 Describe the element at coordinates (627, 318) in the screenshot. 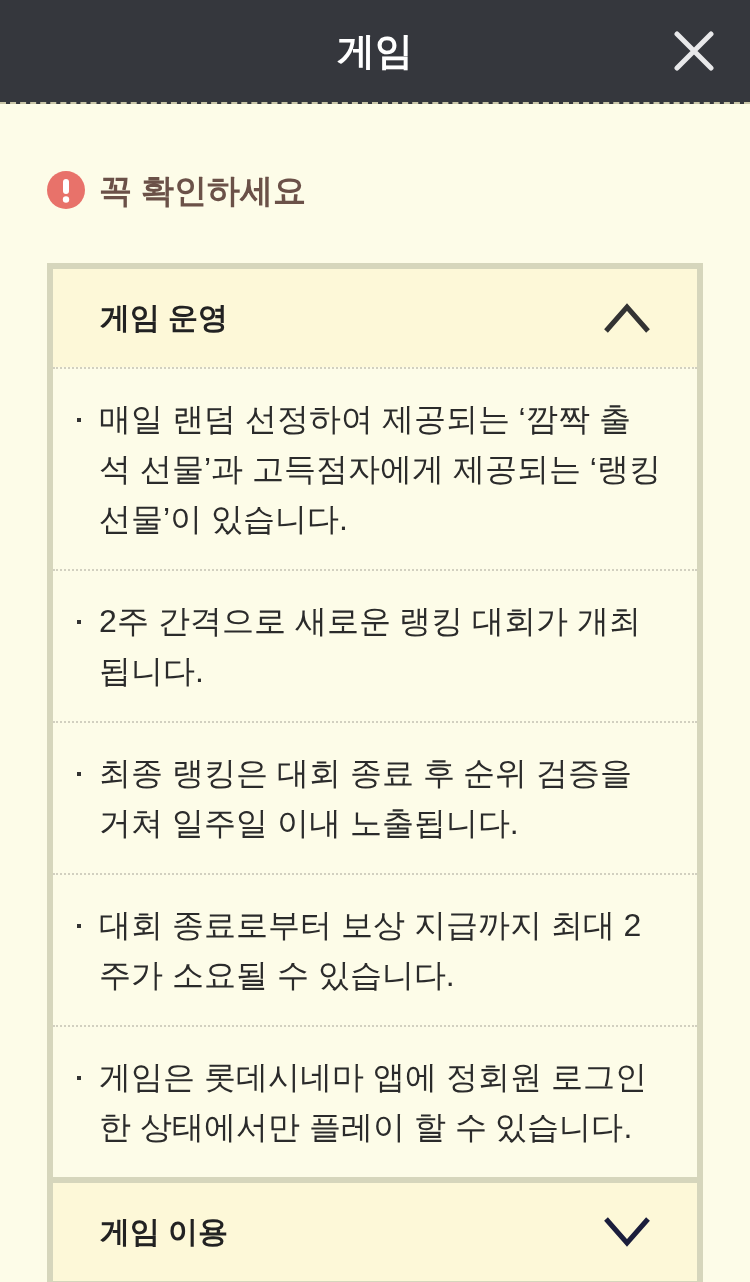

I see `chevron-up-icon` at that location.